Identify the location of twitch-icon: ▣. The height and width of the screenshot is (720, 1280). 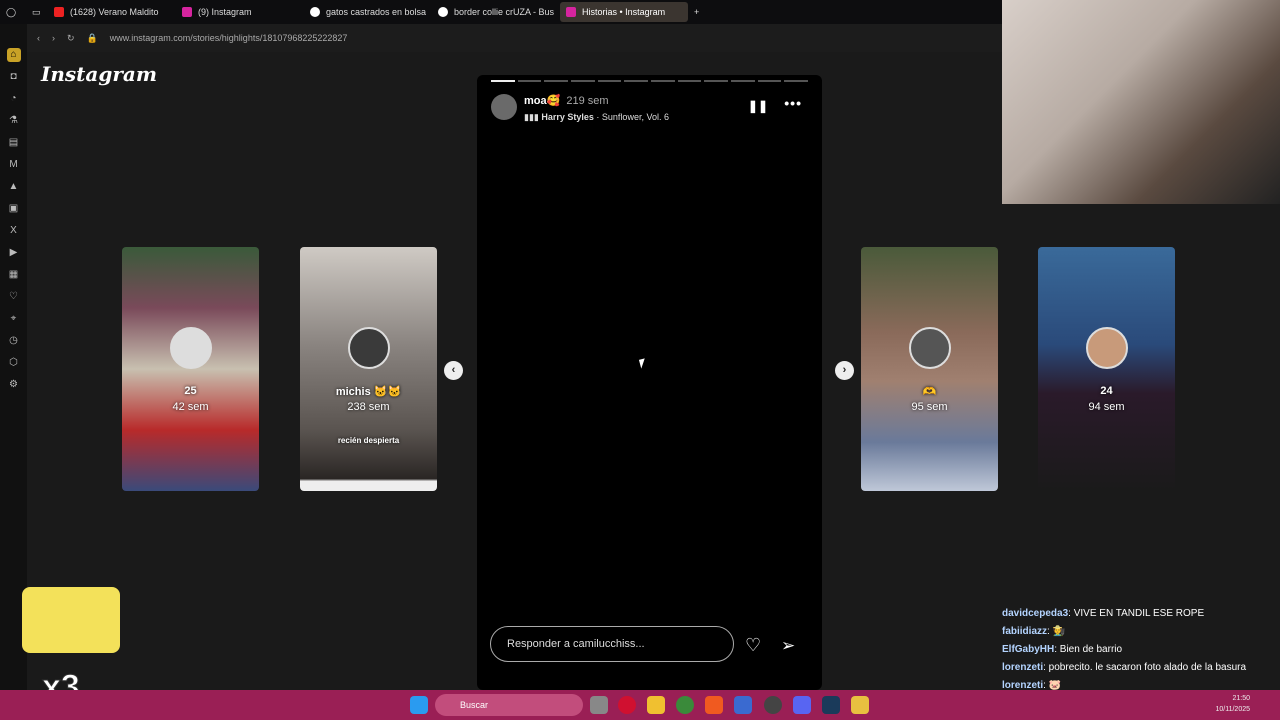
(14, 209).